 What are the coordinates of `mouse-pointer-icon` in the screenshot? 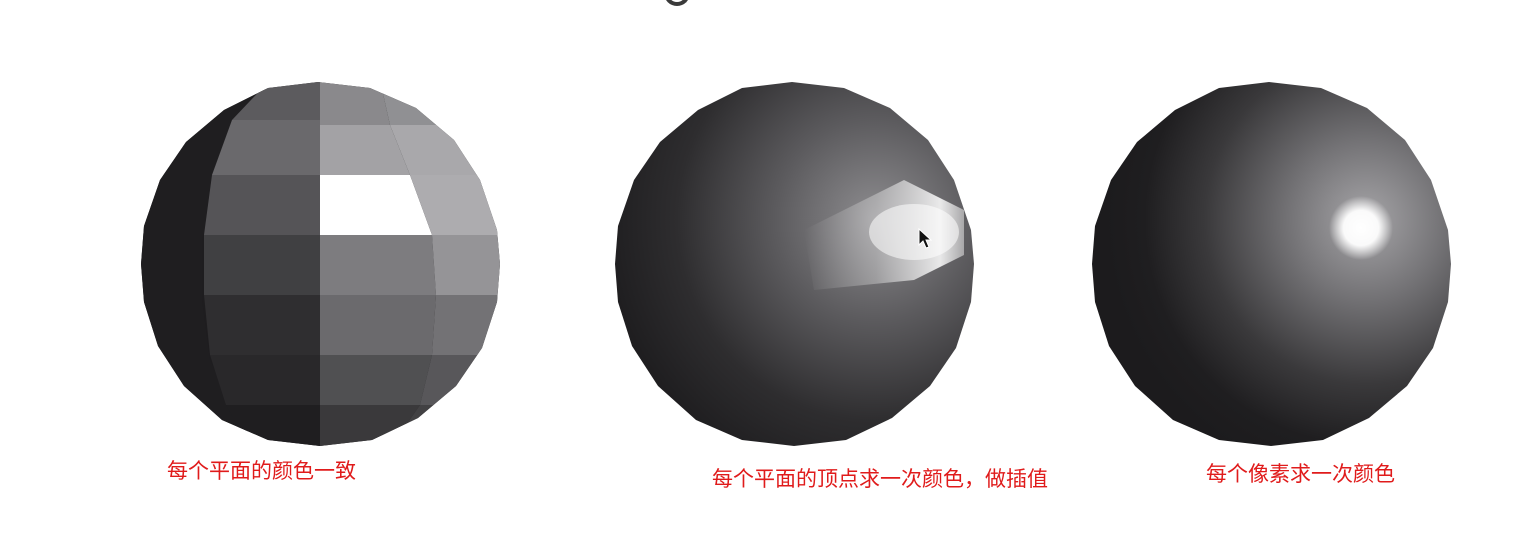 It's located at (925, 238).